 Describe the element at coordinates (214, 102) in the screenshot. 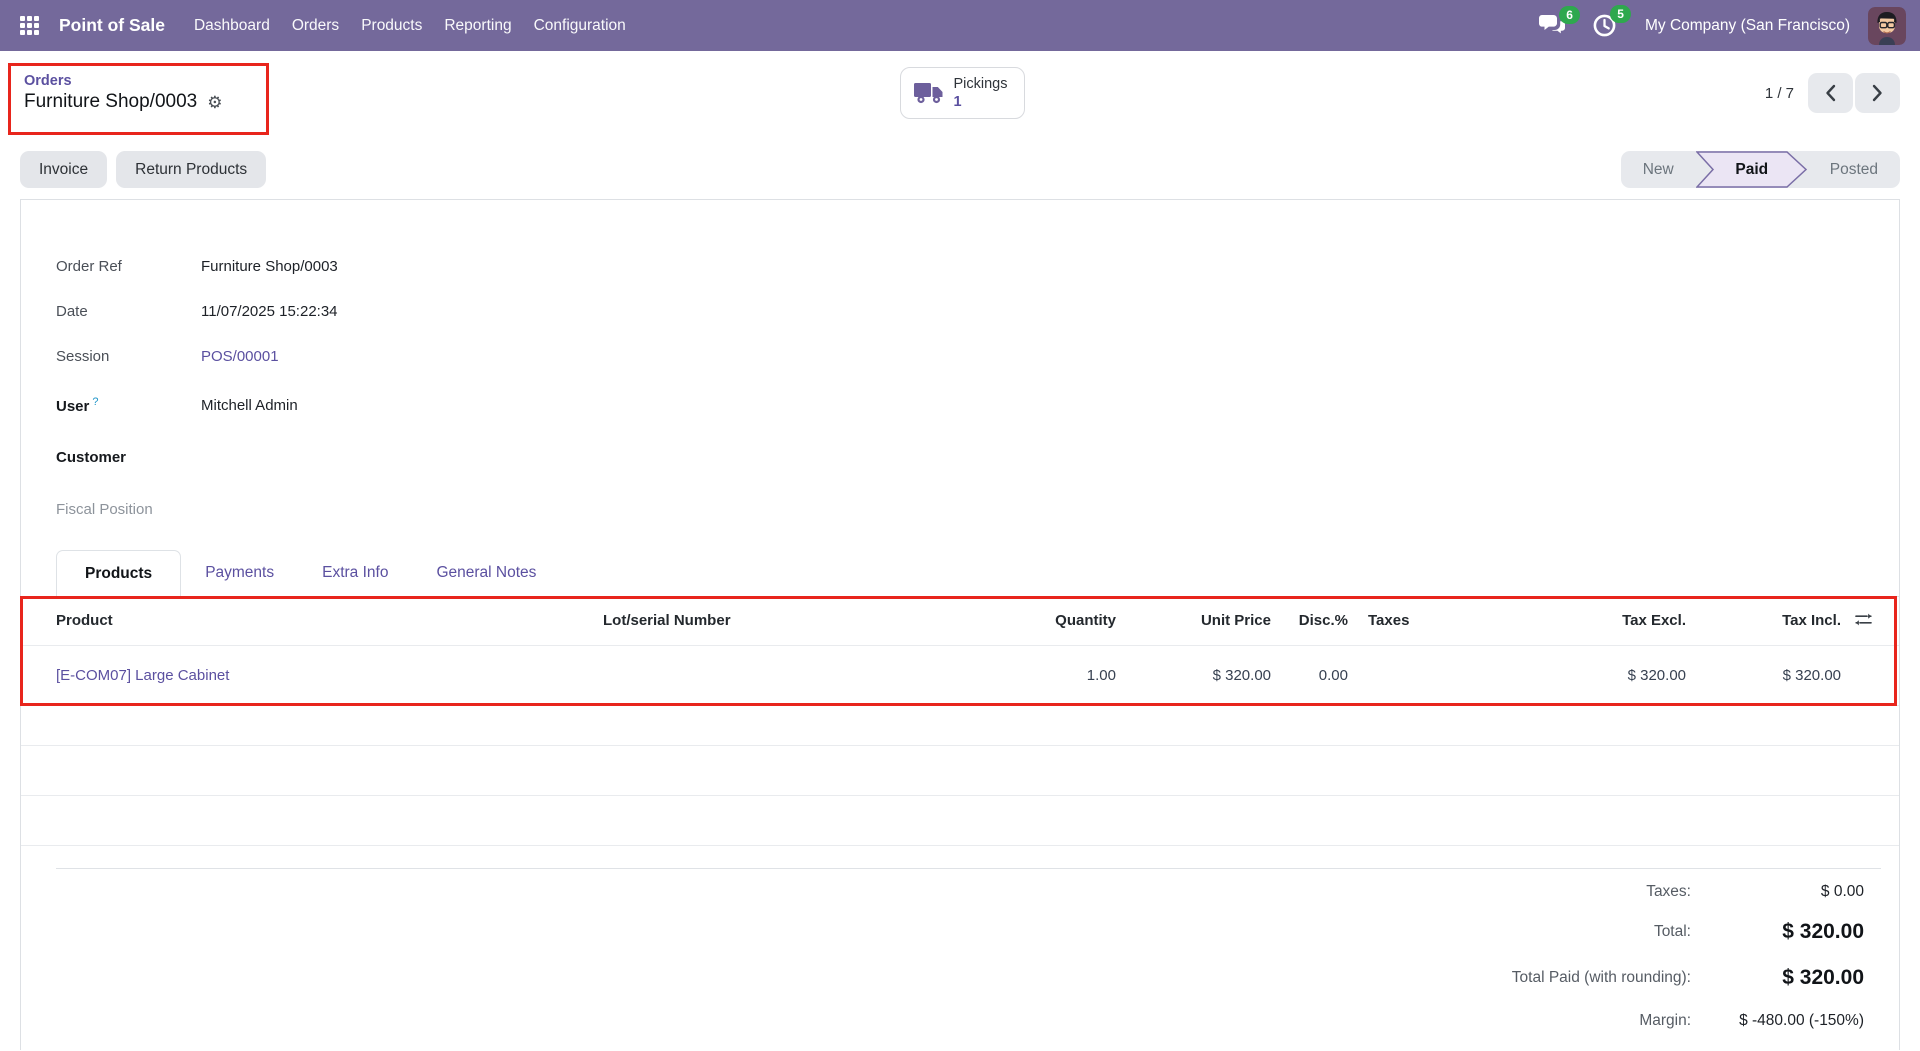

I see `gear-icon: ⚙` at that location.